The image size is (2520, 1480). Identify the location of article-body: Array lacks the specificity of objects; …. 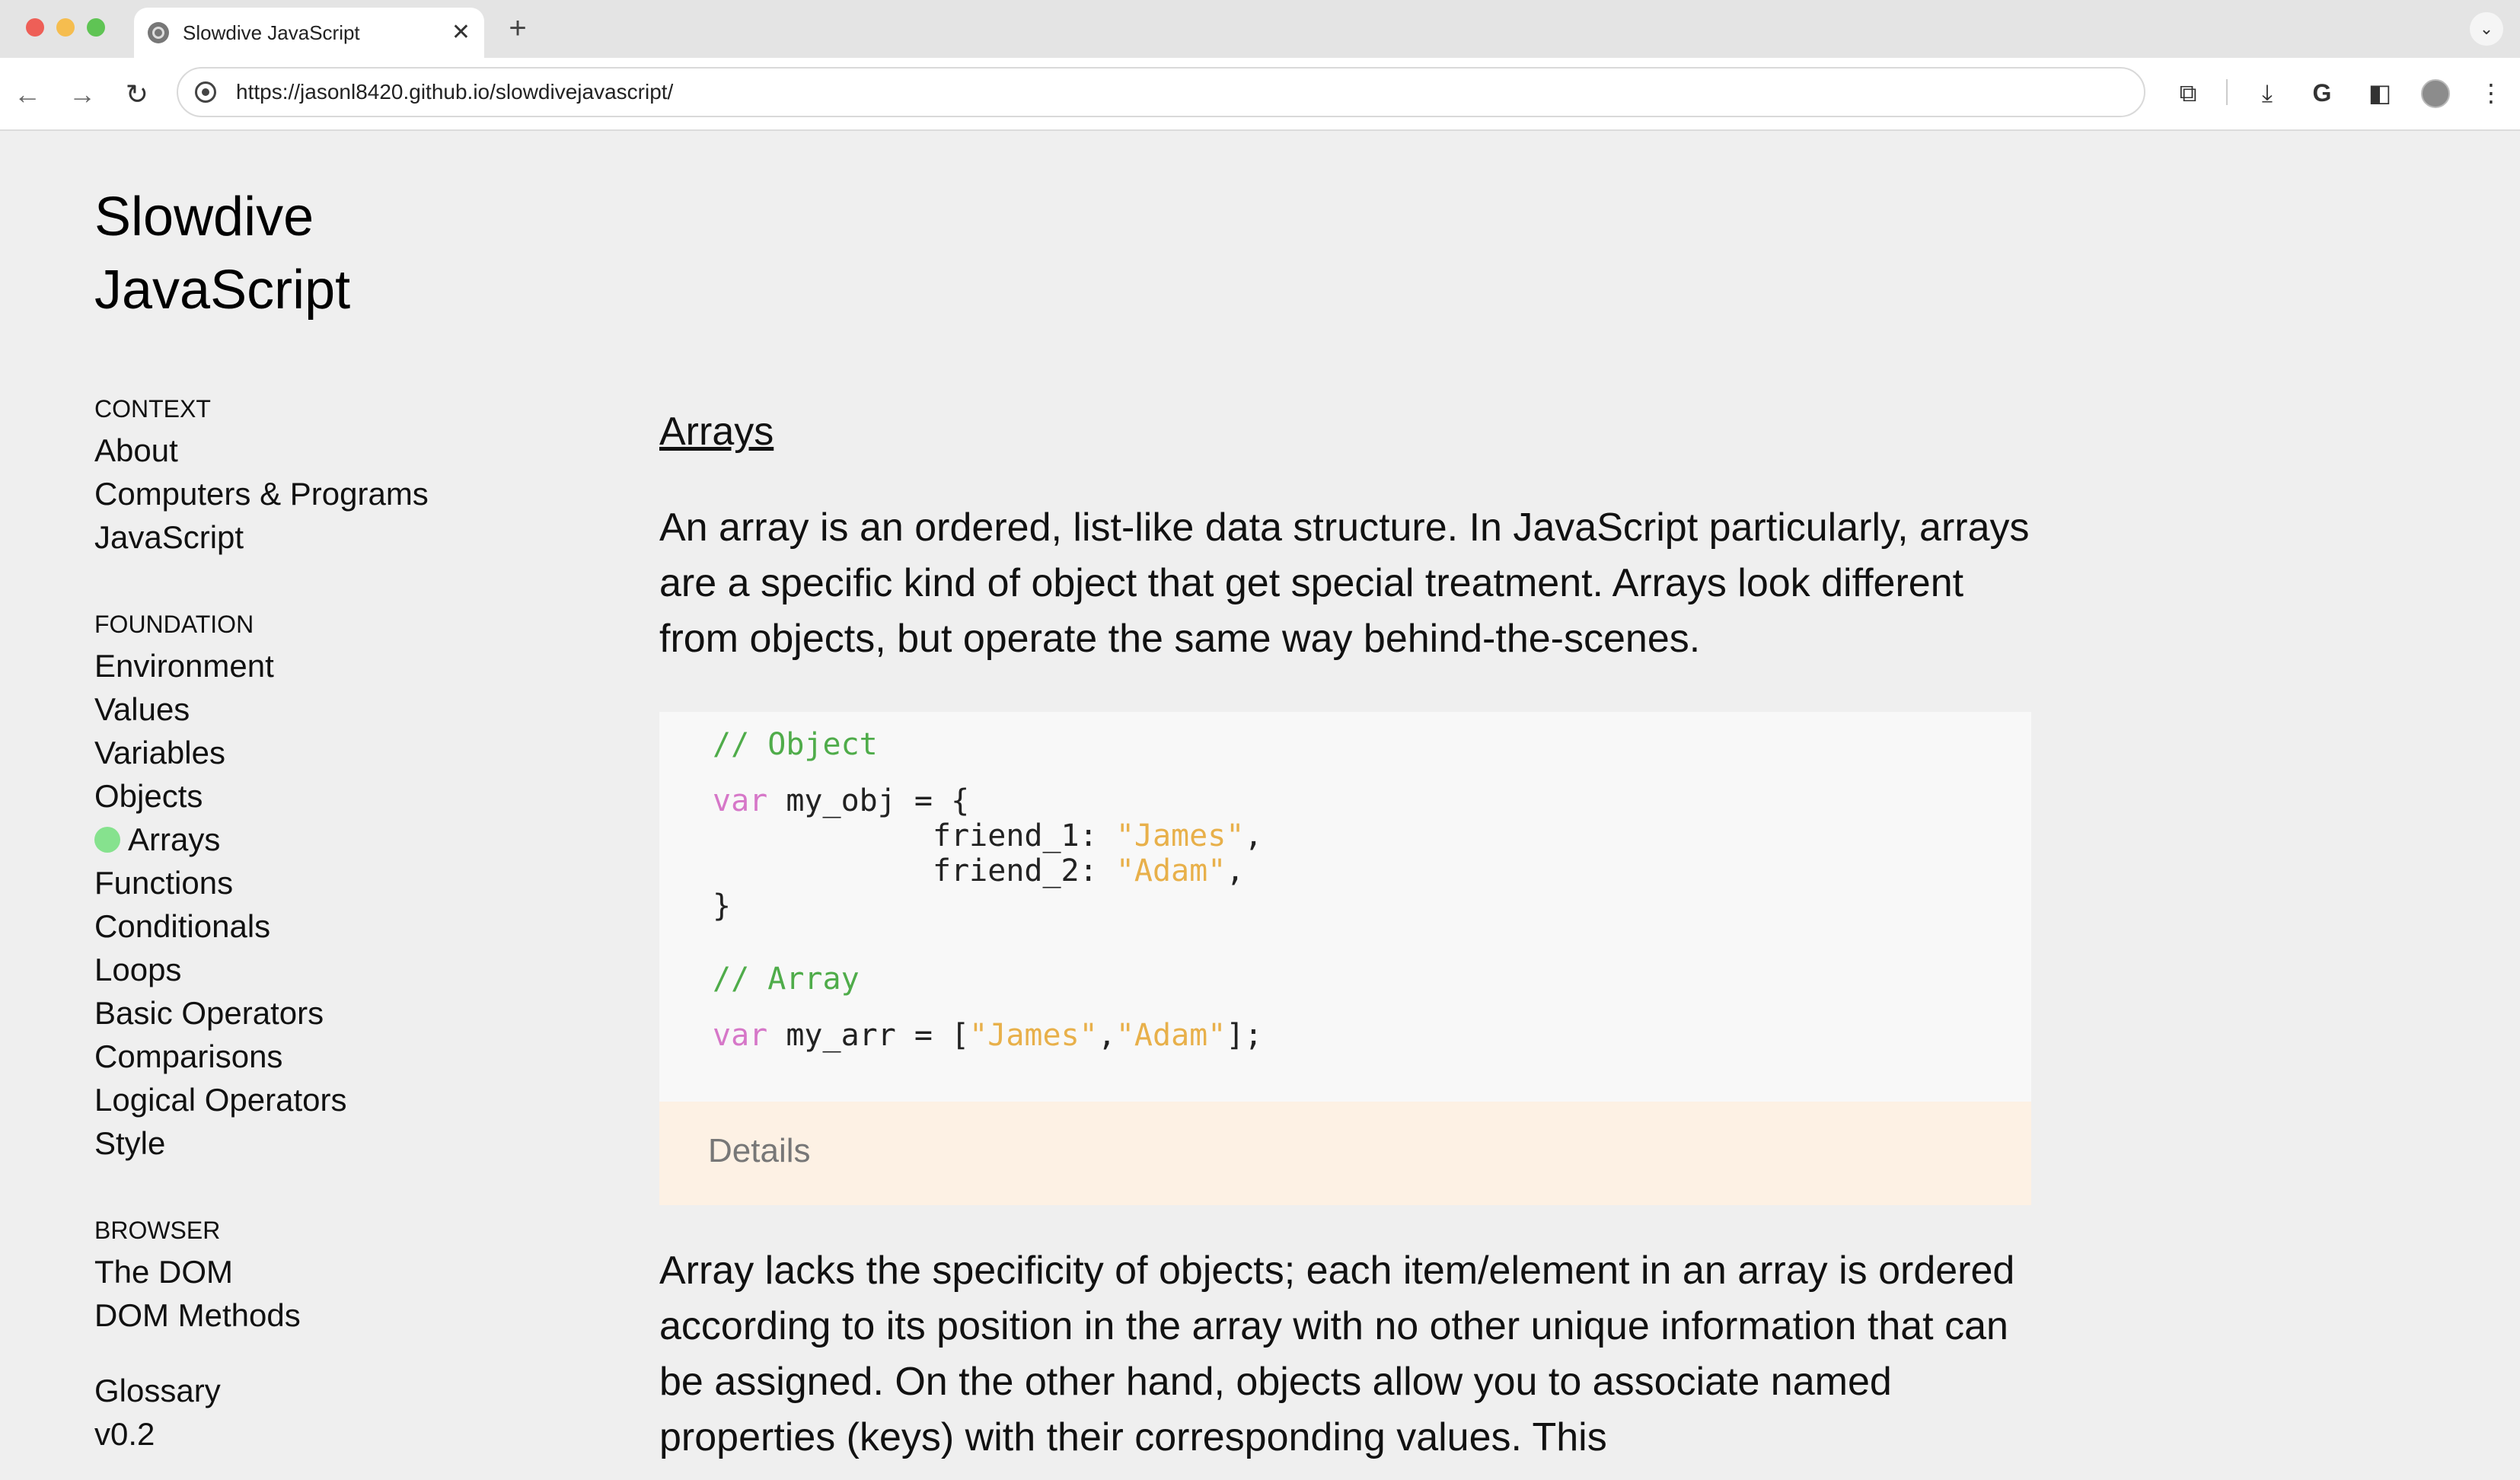
(1337, 1354).